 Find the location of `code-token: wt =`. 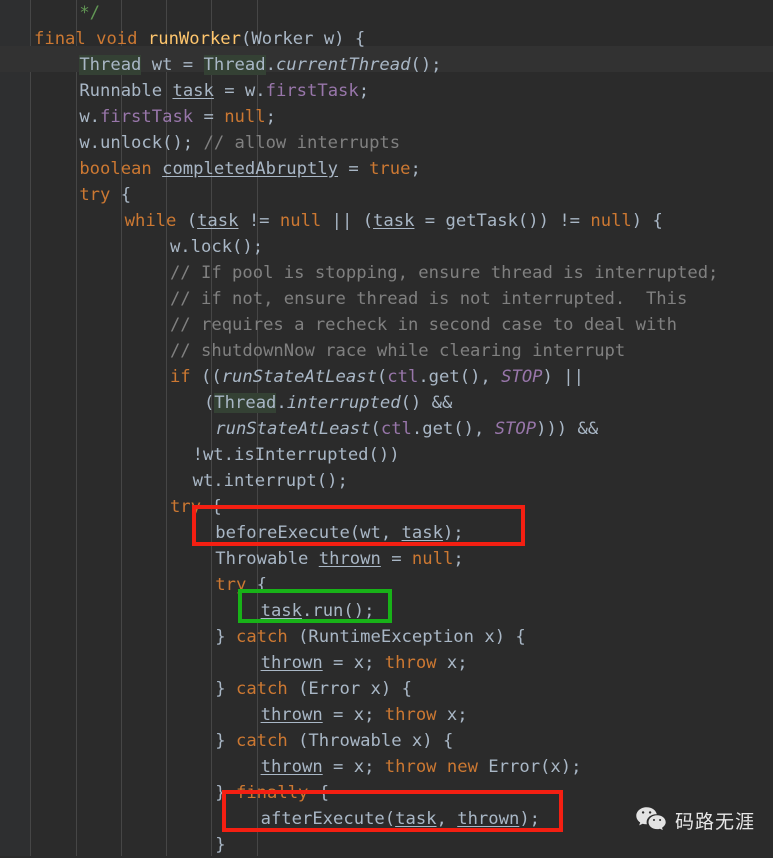

code-token: wt = is located at coordinates (172, 65).